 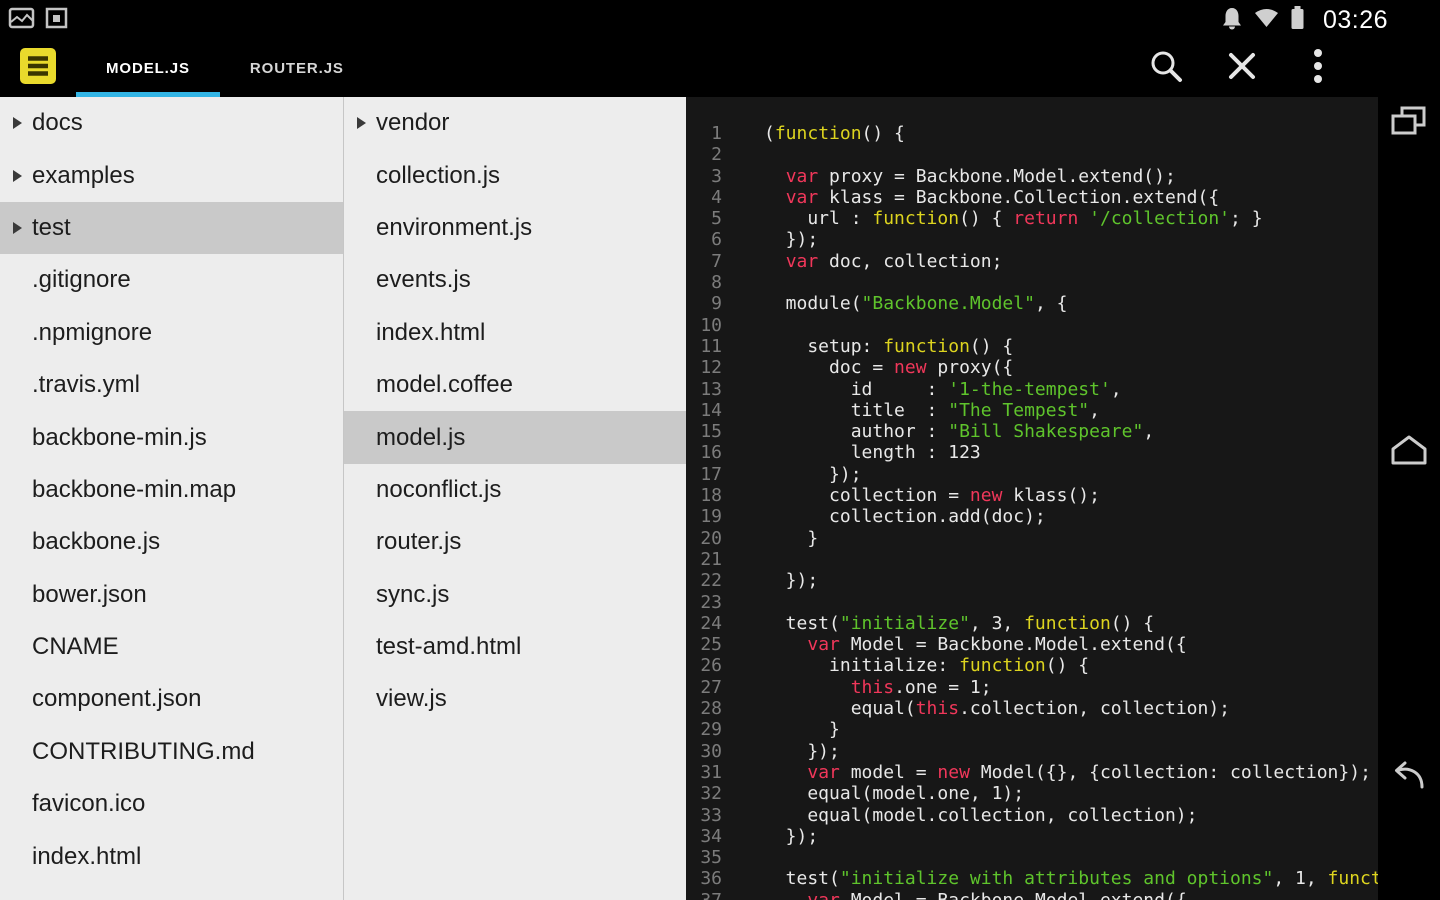 I want to click on code-line-15: 15 author : "Bill Shakespeare",, so click(x=1063, y=431).